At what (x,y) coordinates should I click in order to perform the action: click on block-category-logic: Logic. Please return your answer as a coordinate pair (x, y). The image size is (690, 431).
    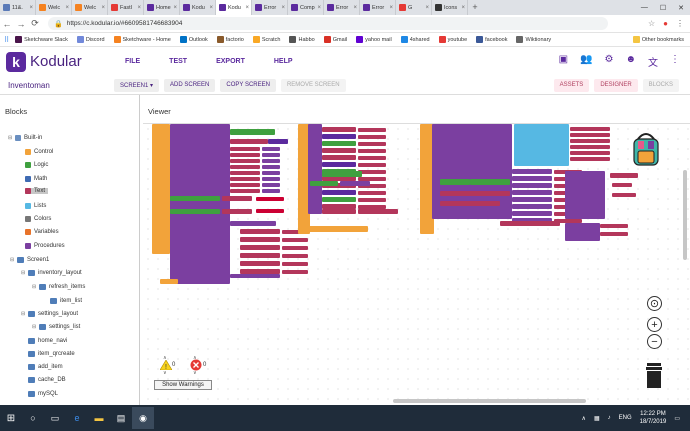
    Looking at the image, I should click on (36, 165).